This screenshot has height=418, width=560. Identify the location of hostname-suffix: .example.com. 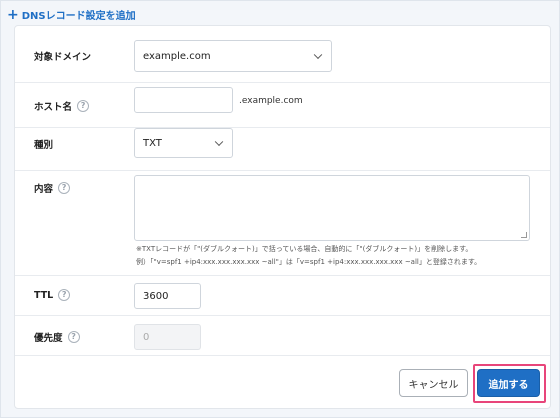
(271, 101).